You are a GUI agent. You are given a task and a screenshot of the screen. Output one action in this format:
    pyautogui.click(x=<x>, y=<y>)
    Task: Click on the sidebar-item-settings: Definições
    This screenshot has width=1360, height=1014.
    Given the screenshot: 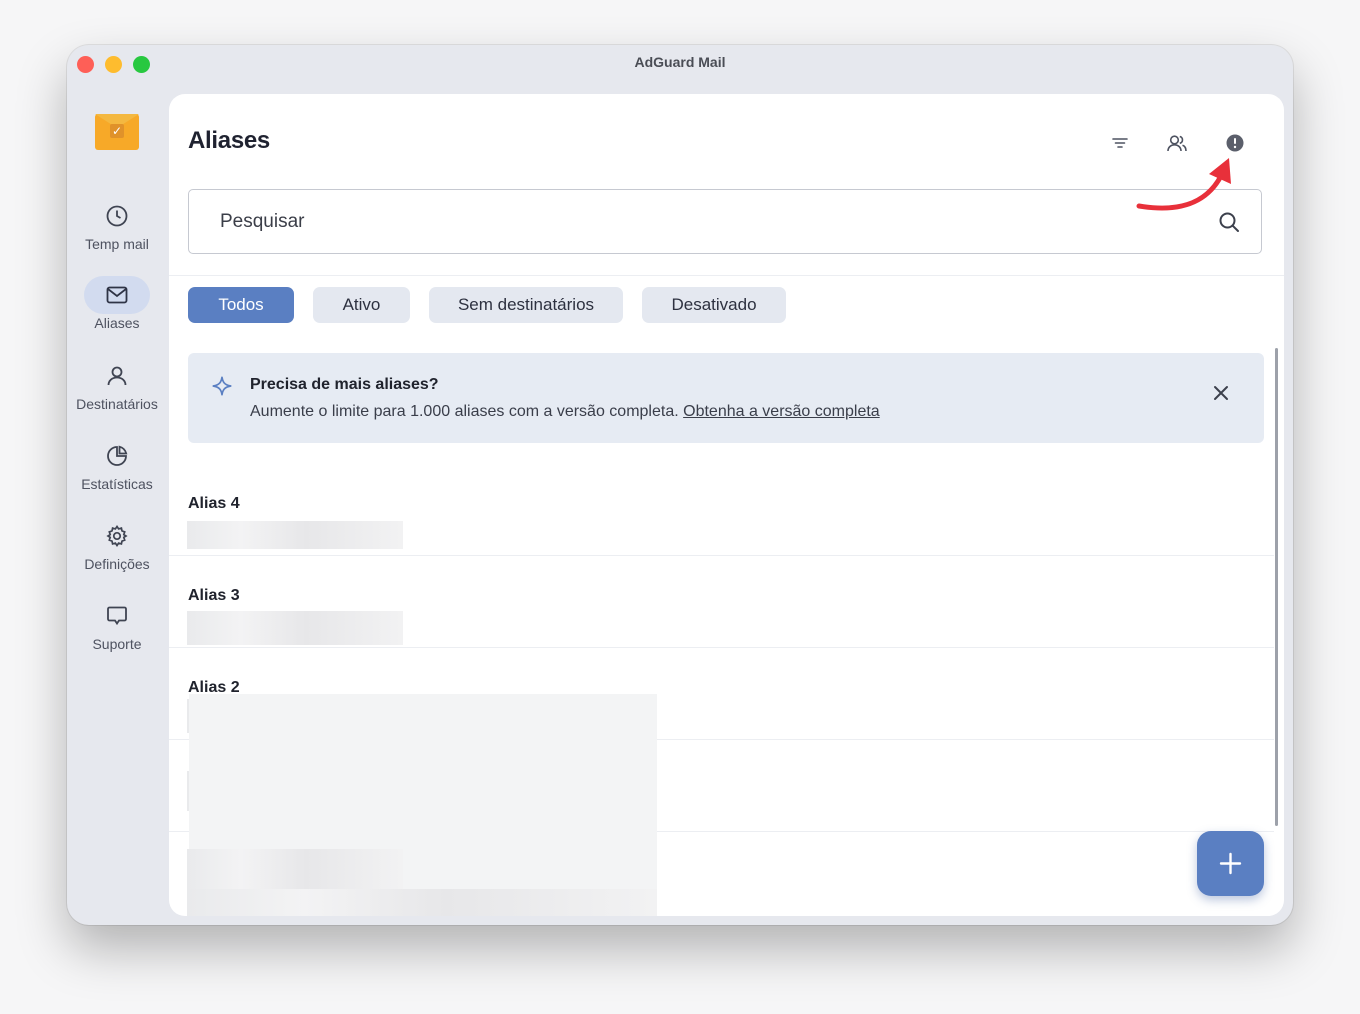 What is the action you would take?
    pyautogui.click(x=117, y=544)
    